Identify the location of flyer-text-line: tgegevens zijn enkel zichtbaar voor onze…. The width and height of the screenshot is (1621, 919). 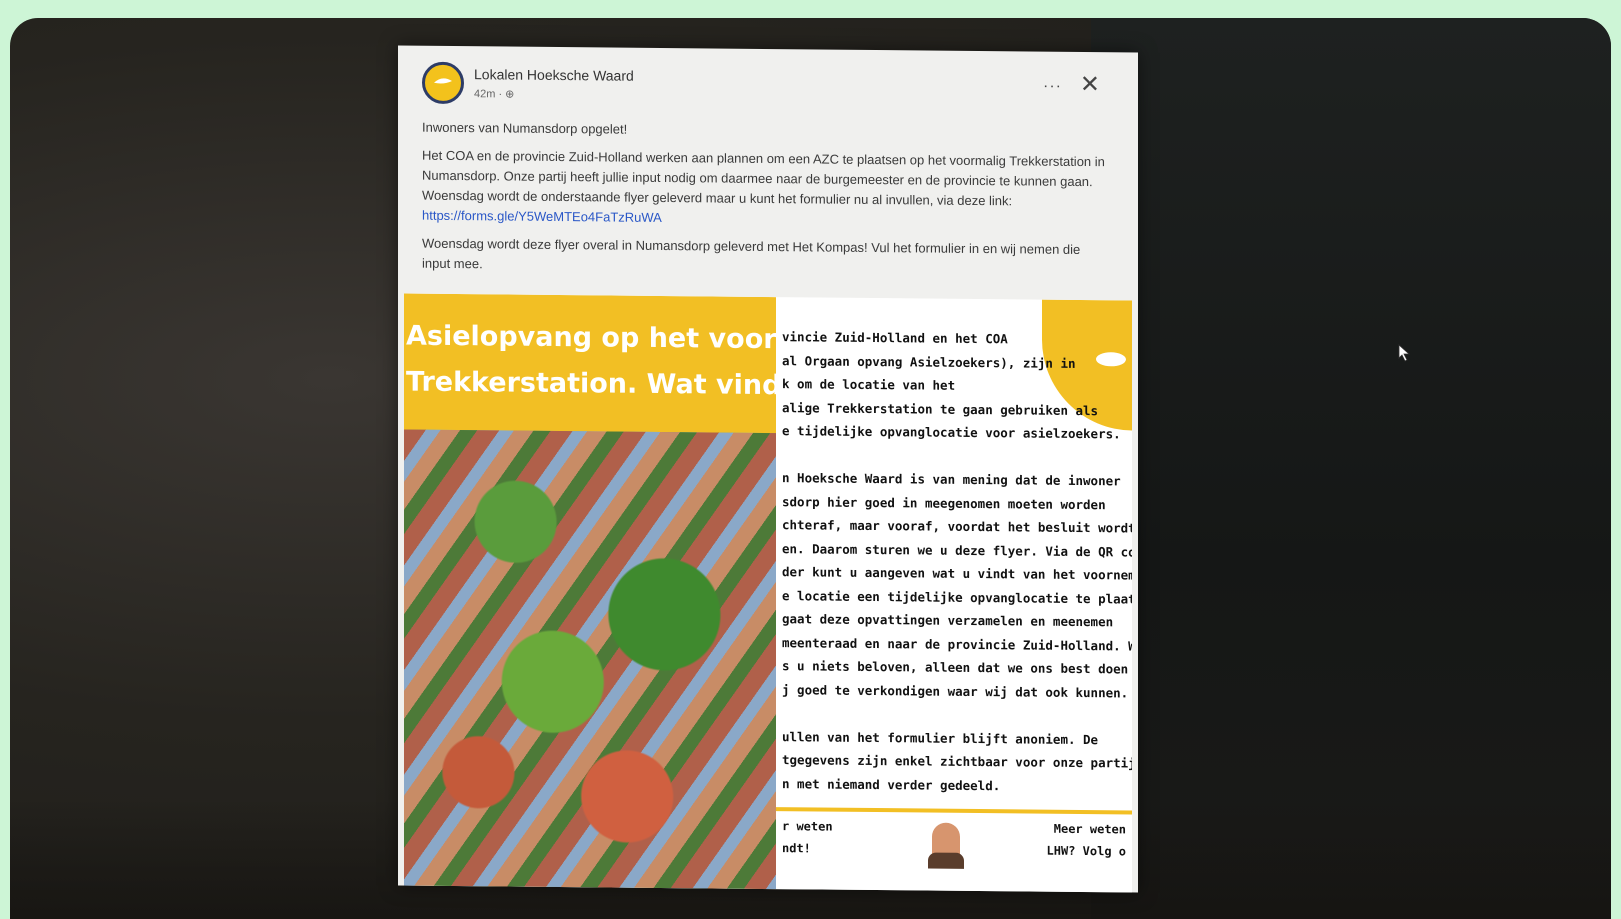
(957, 761).